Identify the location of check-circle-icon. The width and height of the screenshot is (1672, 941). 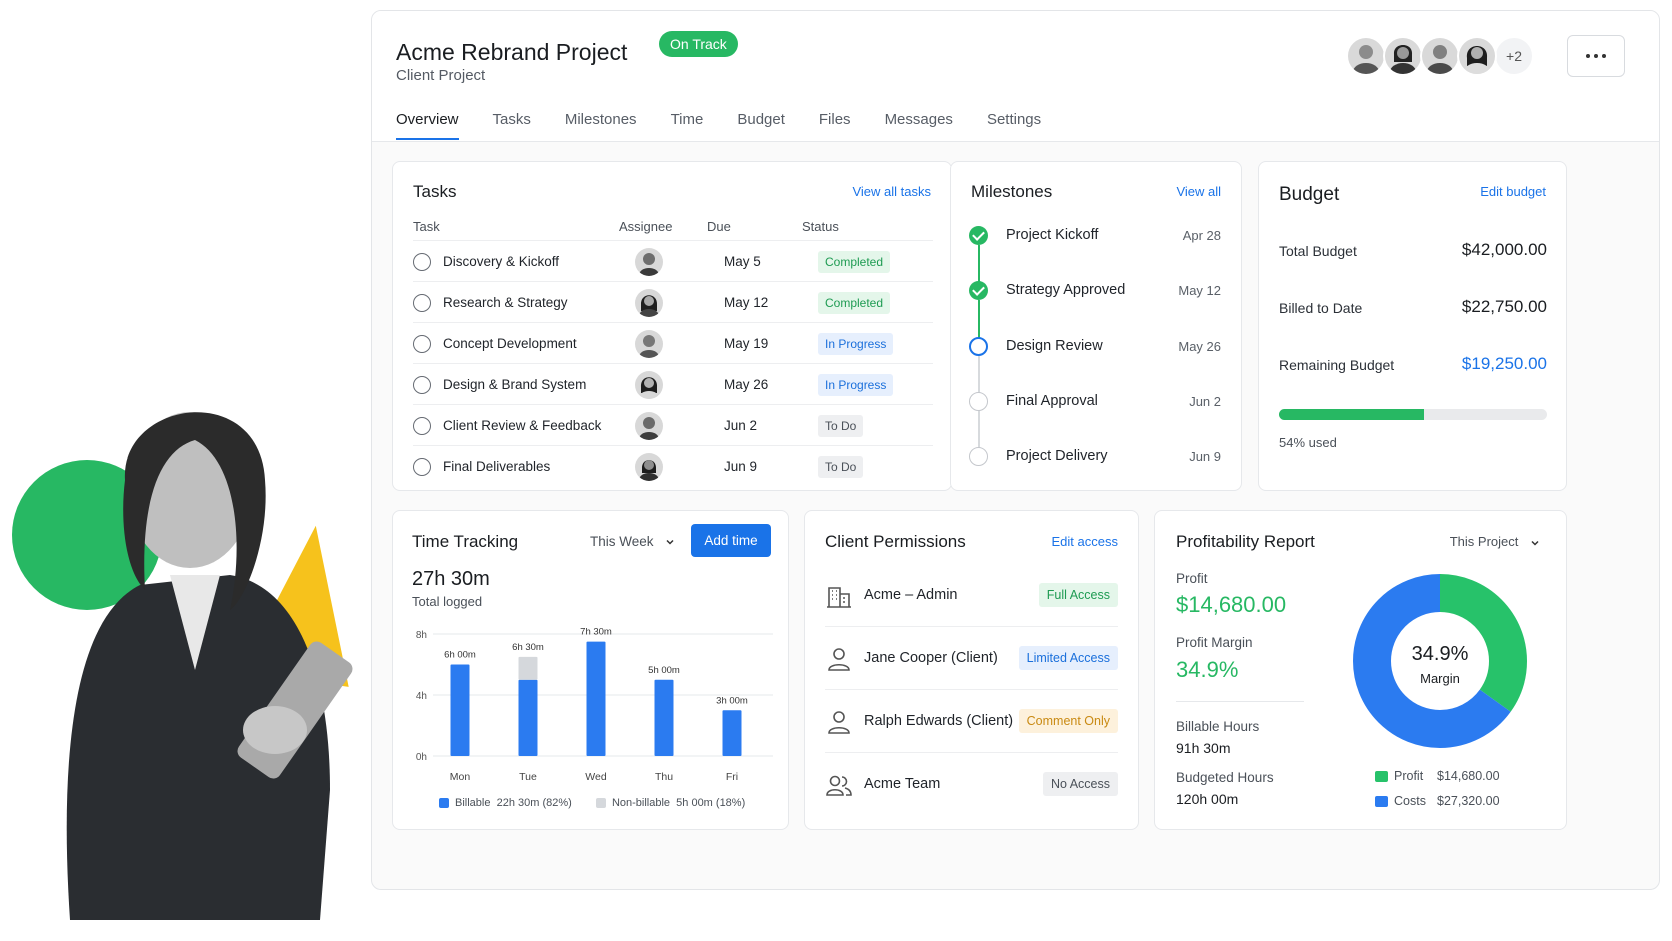
(978, 235).